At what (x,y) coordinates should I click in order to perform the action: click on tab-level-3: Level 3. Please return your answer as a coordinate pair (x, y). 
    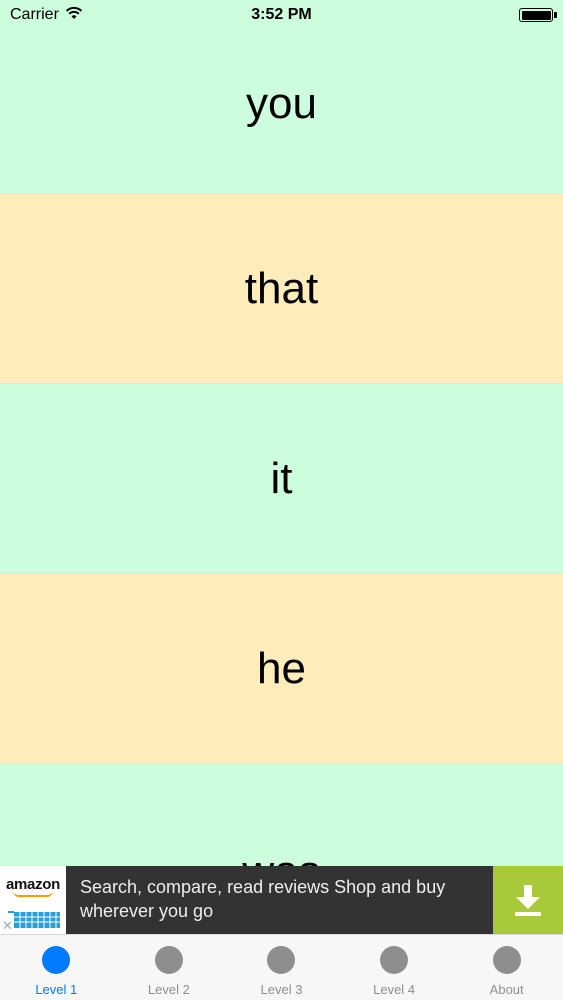
    Looking at the image, I should click on (281, 967).